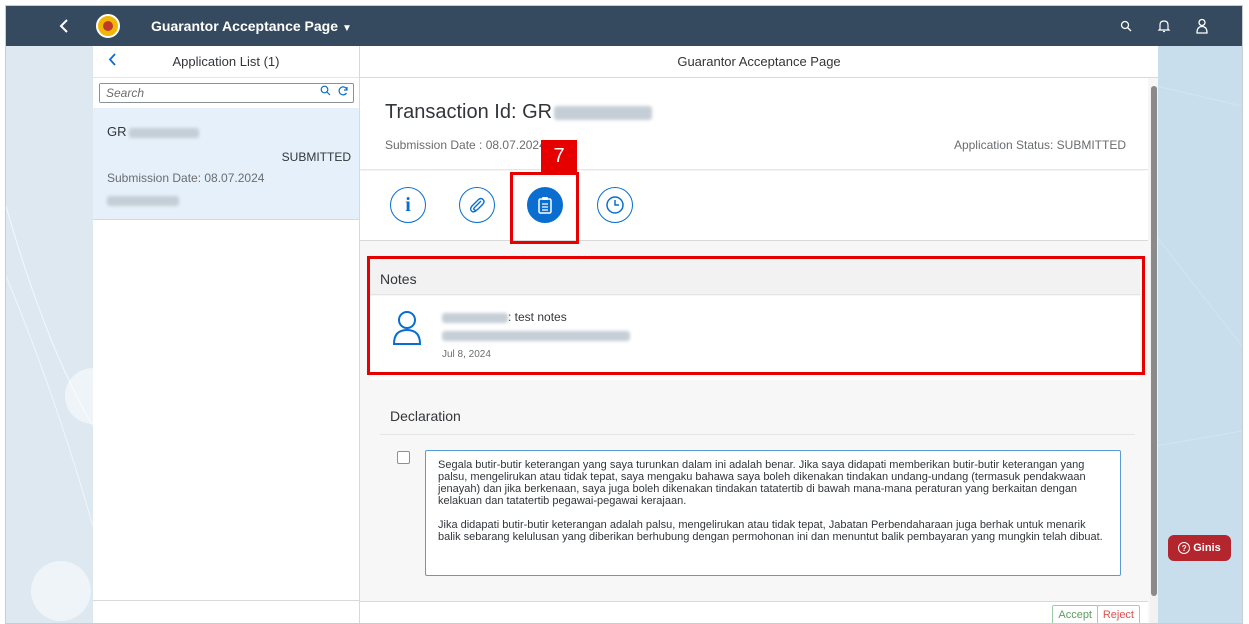  Describe the element at coordinates (347, 28) in the screenshot. I see `chevron-down-icon: ▼` at that location.